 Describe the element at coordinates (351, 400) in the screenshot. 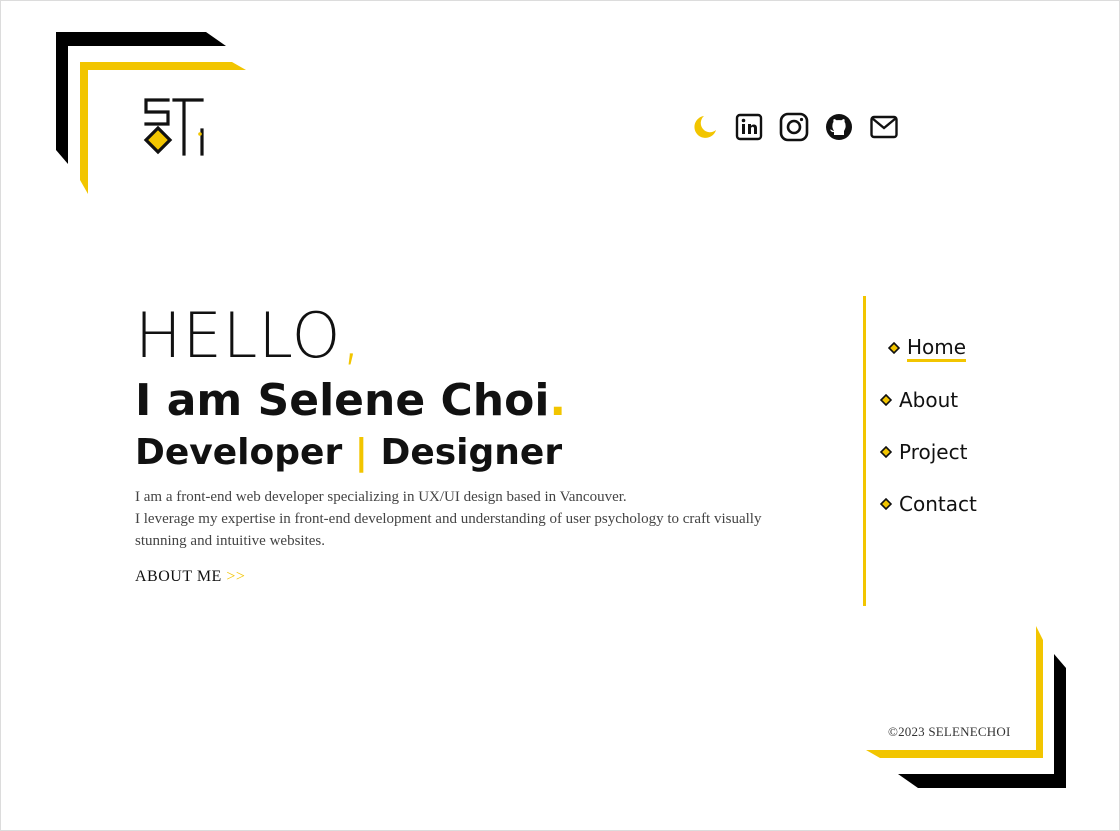

I see `intro-heading: I am Selene Choi.` at that location.